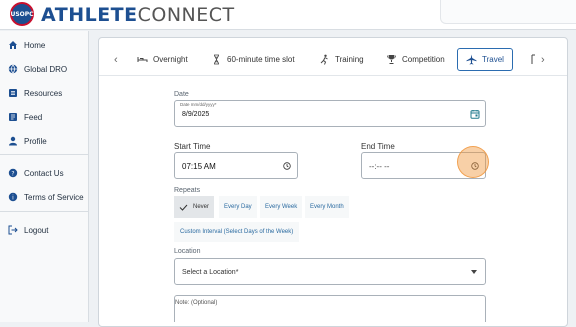 The height and width of the screenshot is (327, 576). What do you see at coordinates (46, 69) in the screenshot?
I see `sidebar-item-label: Global DRO` at bounding box center [46, 69].